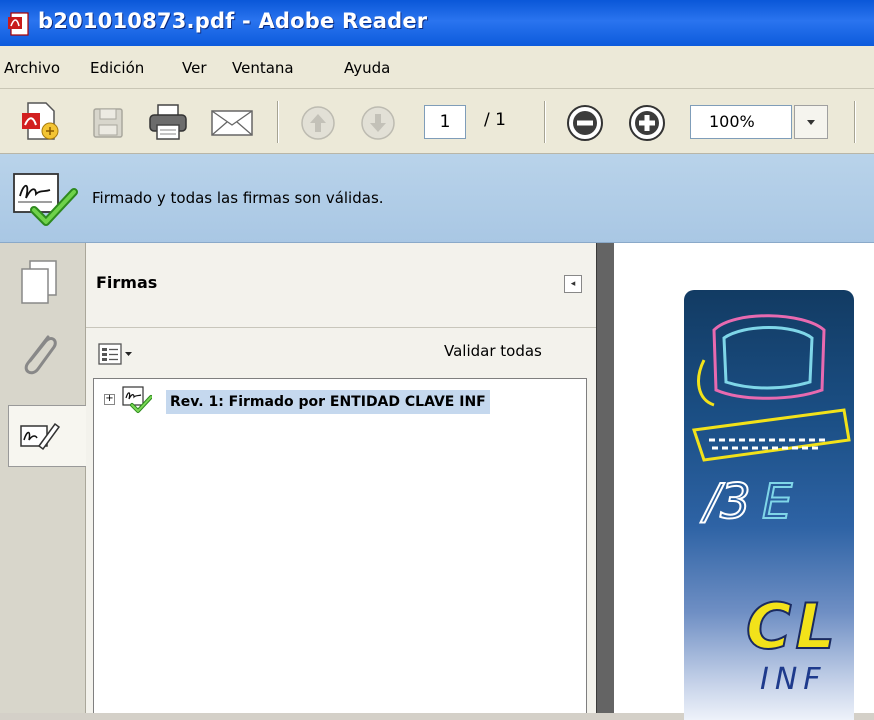 The image size is (874, 720). I want to click on signature-status-text: Firmado y todas las firmas son válidas., so click(238, 198).